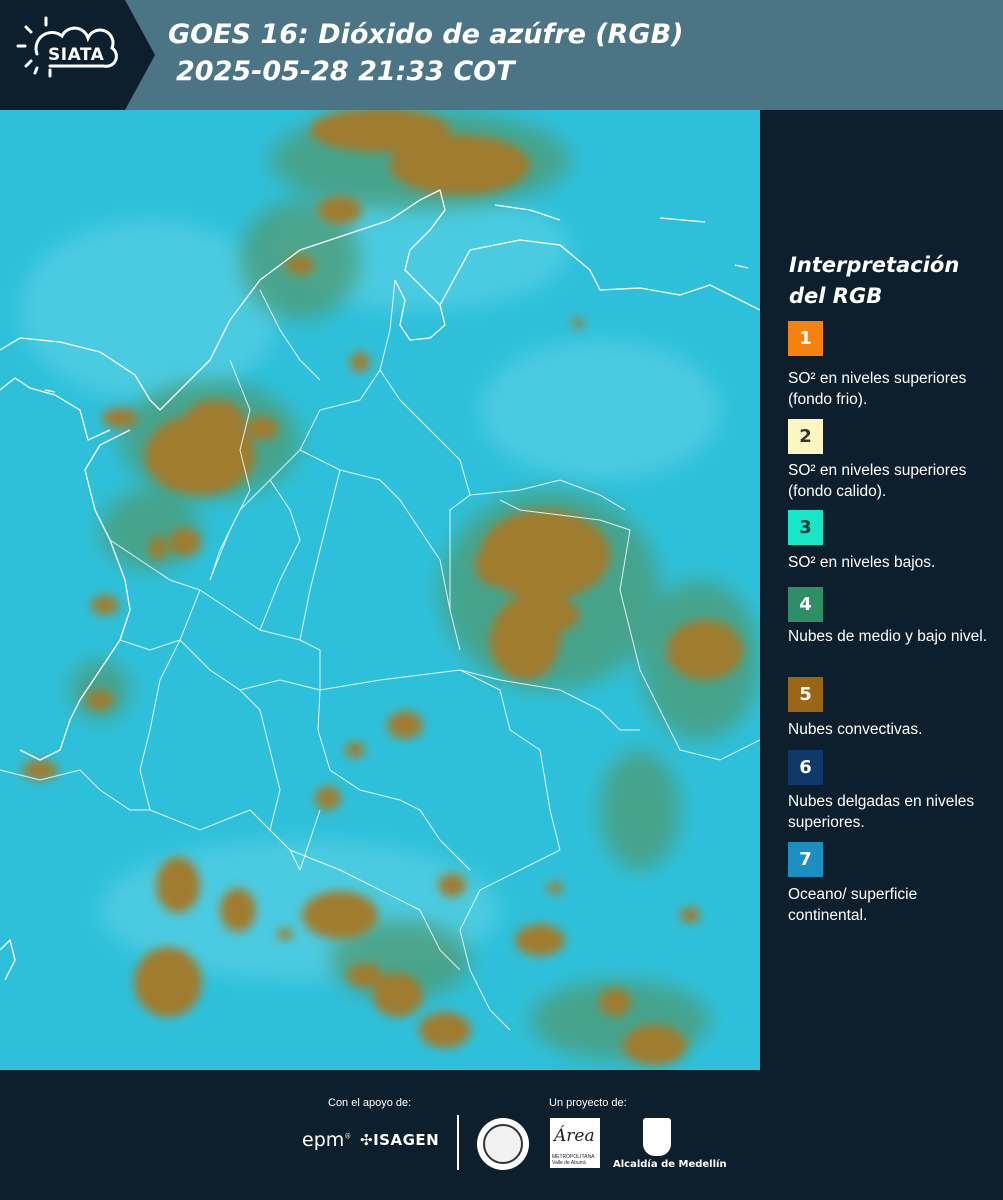 The width and height of the screenshot is (1003, 1200). I want to click on legend-label-7: Oceano/ superficie continental., so click(853, 905).